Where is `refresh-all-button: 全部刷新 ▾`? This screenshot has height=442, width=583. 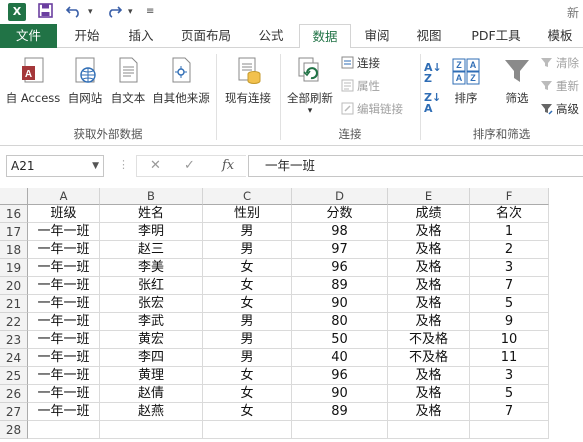 refresh-all-button: 全部刷新 ▾ is located at coordinates (310, 86).